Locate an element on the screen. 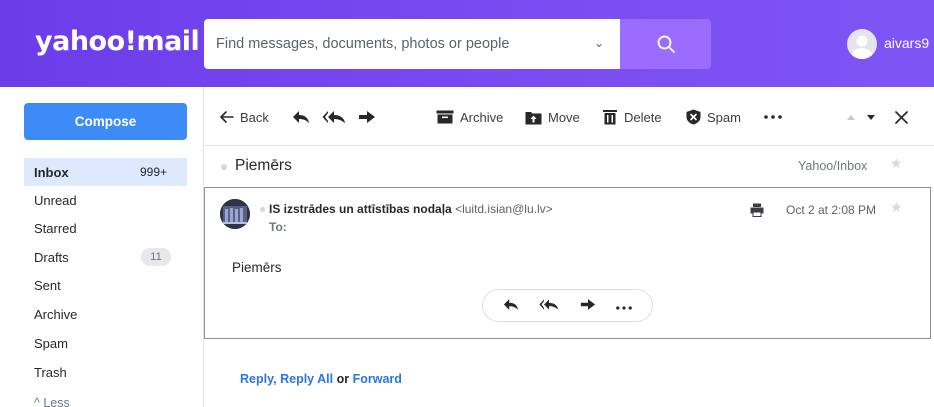  reply-all-link: Reply All is located at coordinates (306, 379).